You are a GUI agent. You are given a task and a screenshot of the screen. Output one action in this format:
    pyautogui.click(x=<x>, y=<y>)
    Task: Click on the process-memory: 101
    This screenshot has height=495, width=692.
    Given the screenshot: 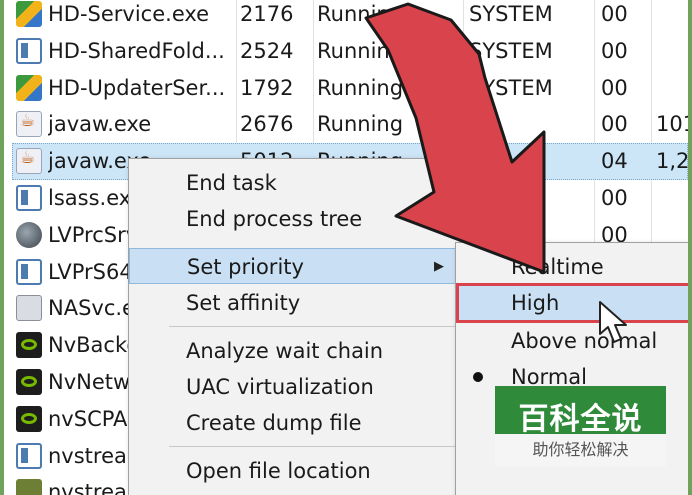 What is the action you would take?
    pyautogui.click(x=674, y=124)
    